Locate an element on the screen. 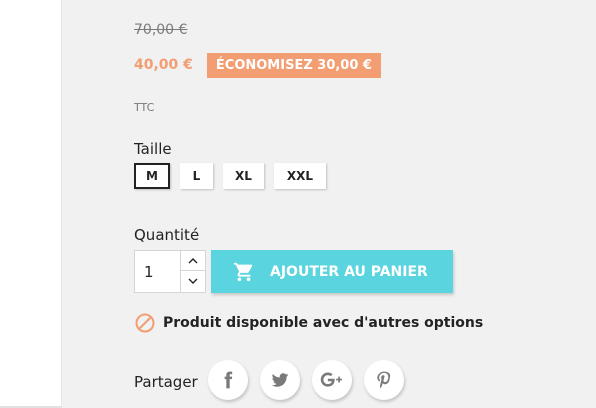  size-options: M L XL XXL is located at coordinates (235, 176).